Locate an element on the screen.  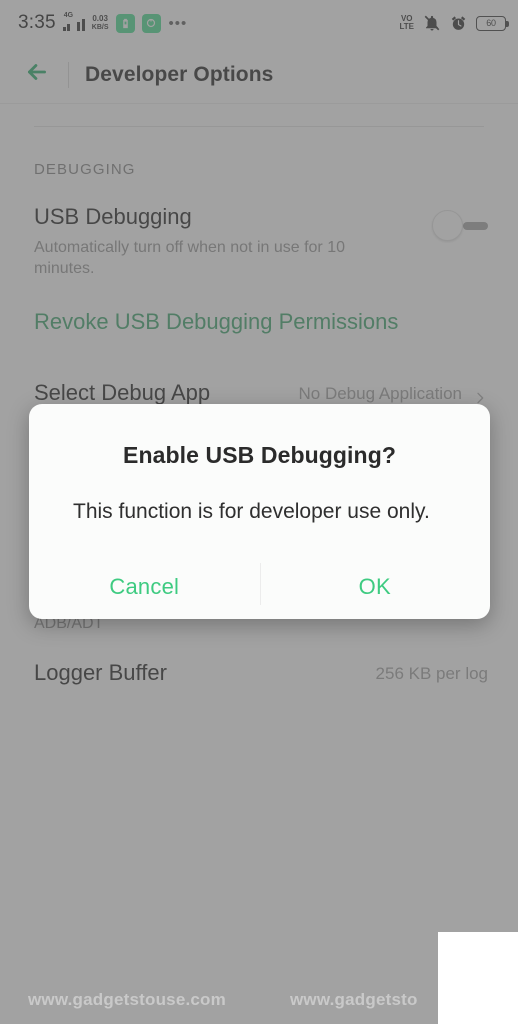
watermark-primary: www.gadgetstouse.com is located at coordinates (127, 999).